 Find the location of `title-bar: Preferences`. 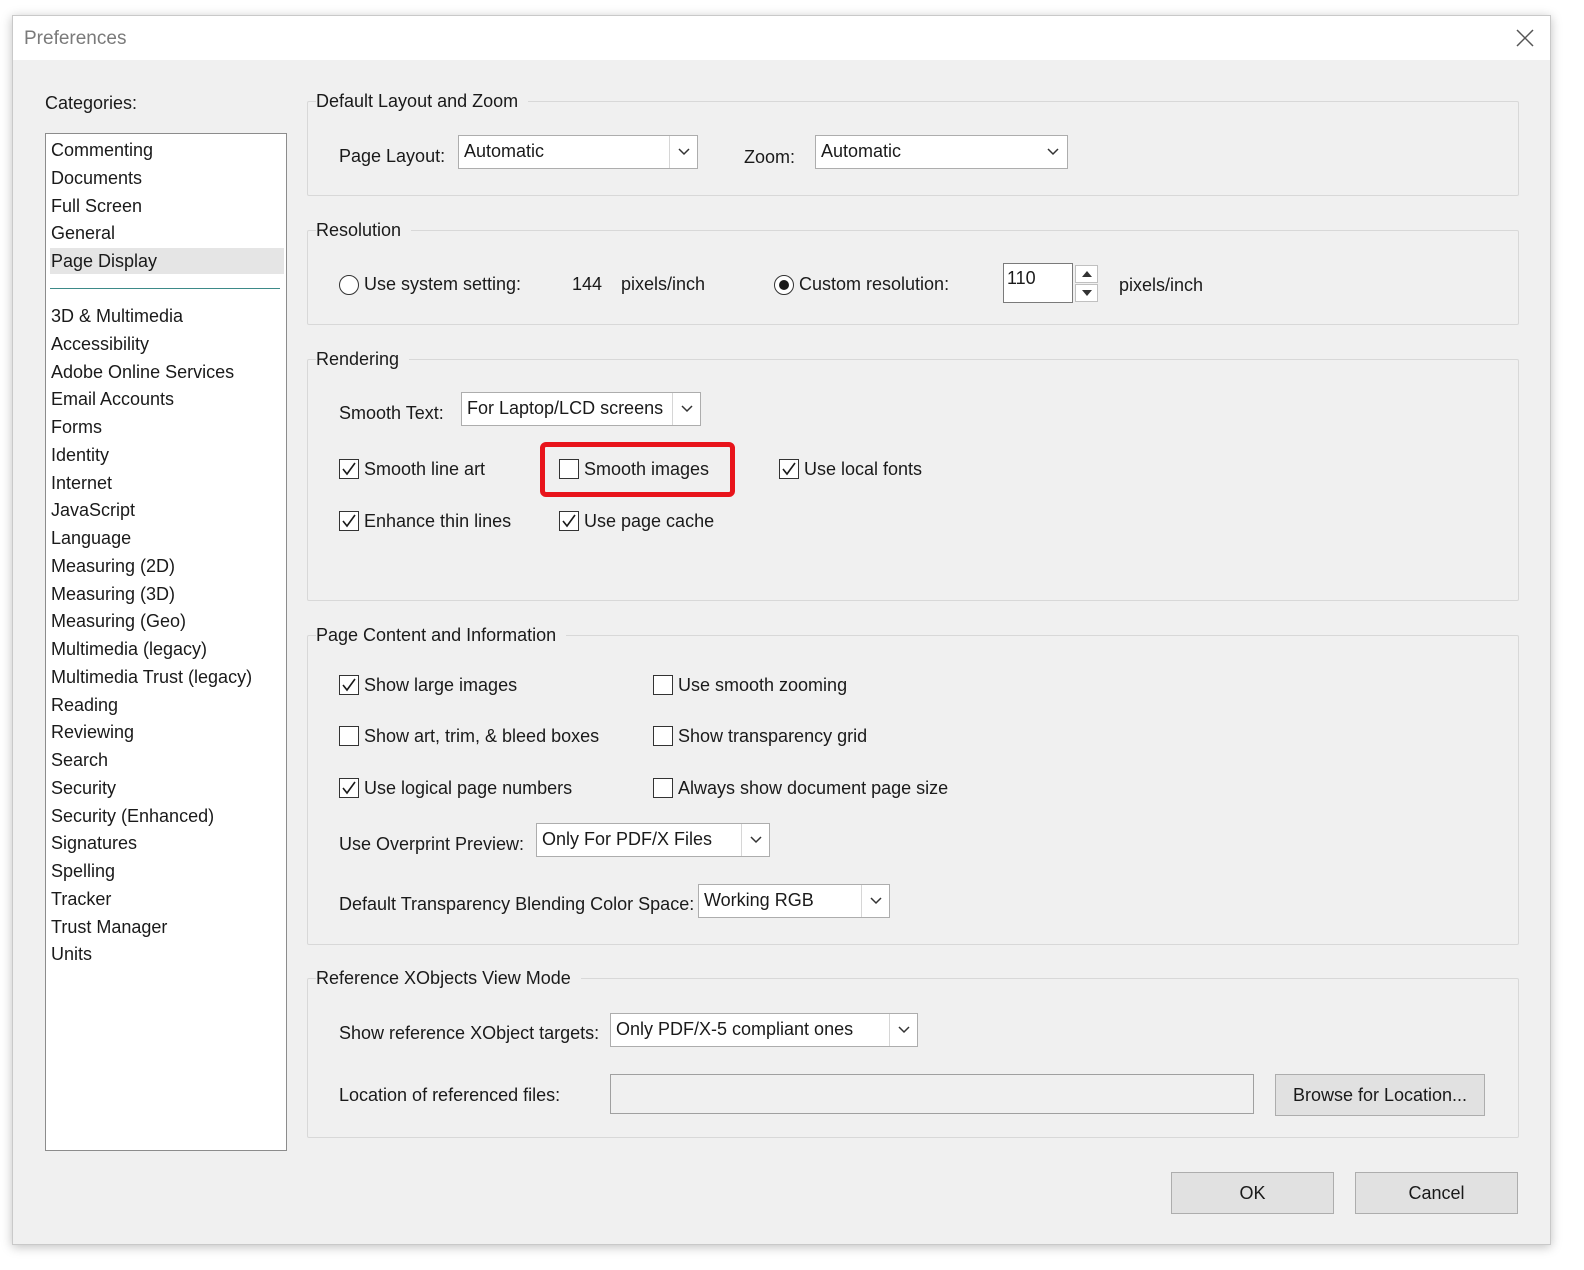

title-bar: Preferences is located at coordinates (781, 38).